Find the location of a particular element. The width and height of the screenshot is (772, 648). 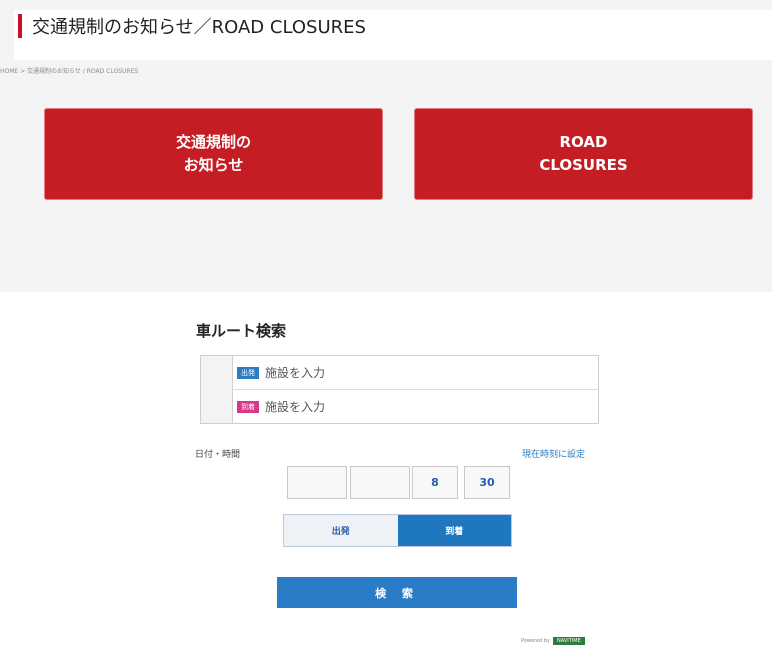

route-search-title: 車ルート検索 is located at coordinates (241, 331).